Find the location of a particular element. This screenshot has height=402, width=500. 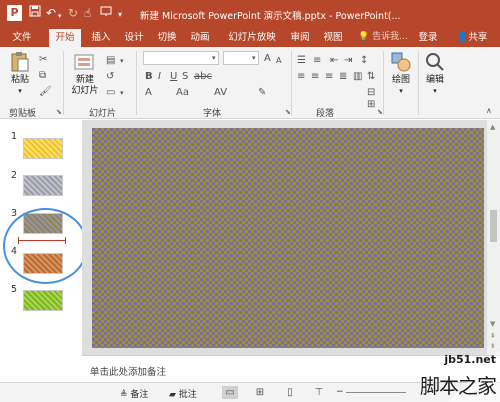

find-icon is located at coordinates (435, 62).